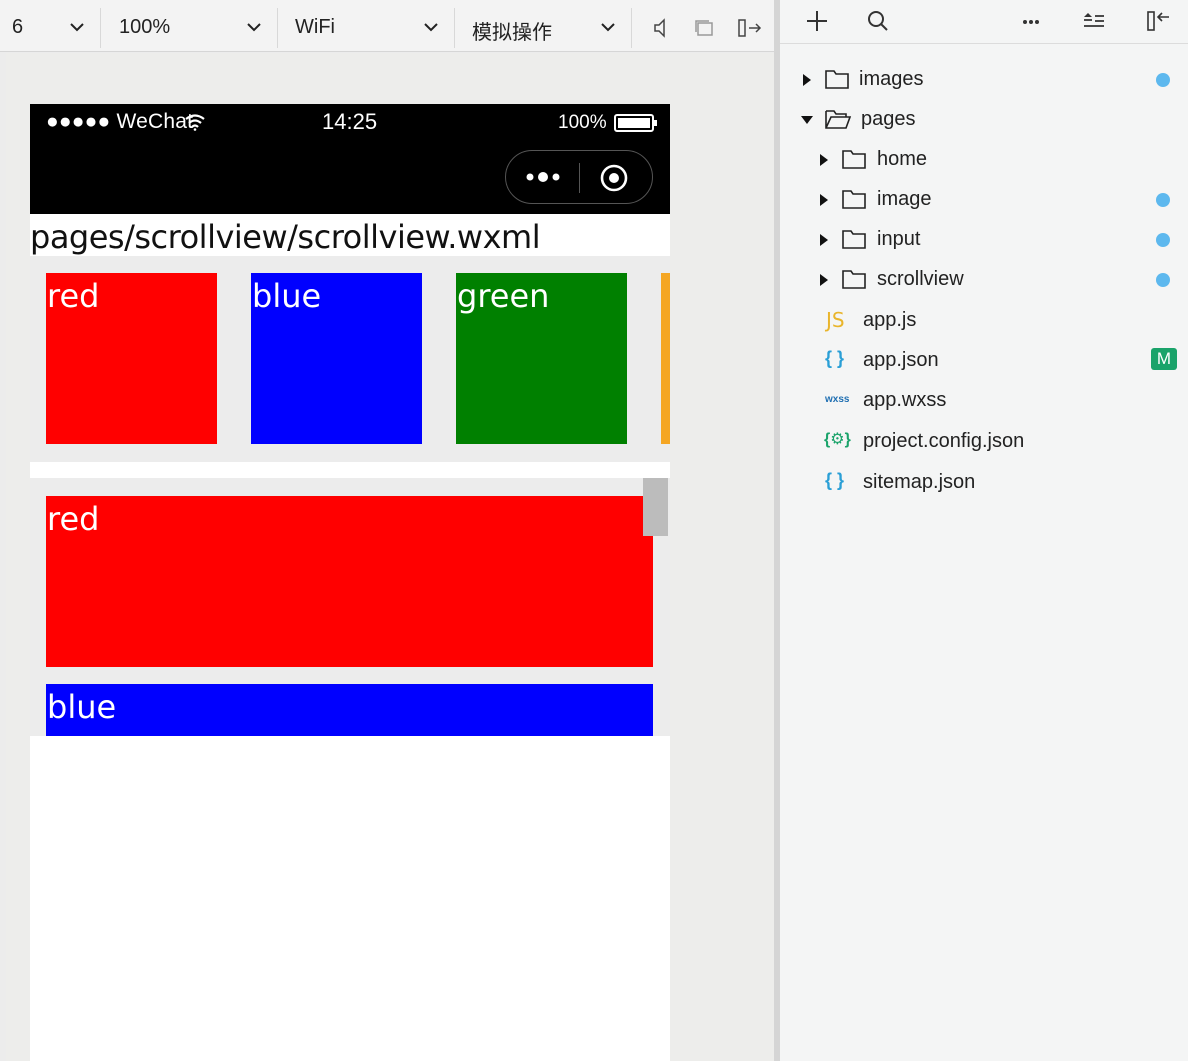 This screenshot has height=1061, width=1188. I want to click on simulator-toolbar: 6 100% WiFi 模拟操作, so click(388, 26).